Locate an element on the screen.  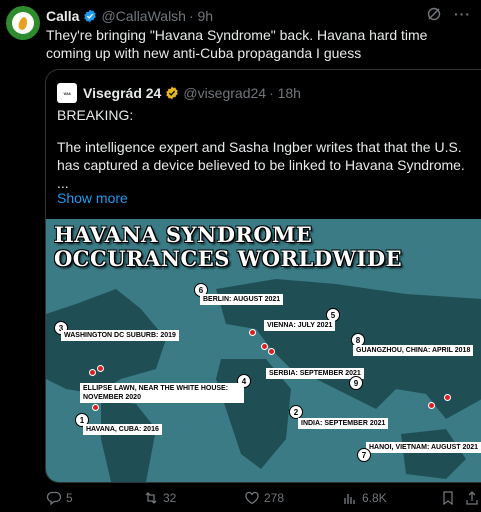
leaf-logo-icon is located at coordinates (23, 23).